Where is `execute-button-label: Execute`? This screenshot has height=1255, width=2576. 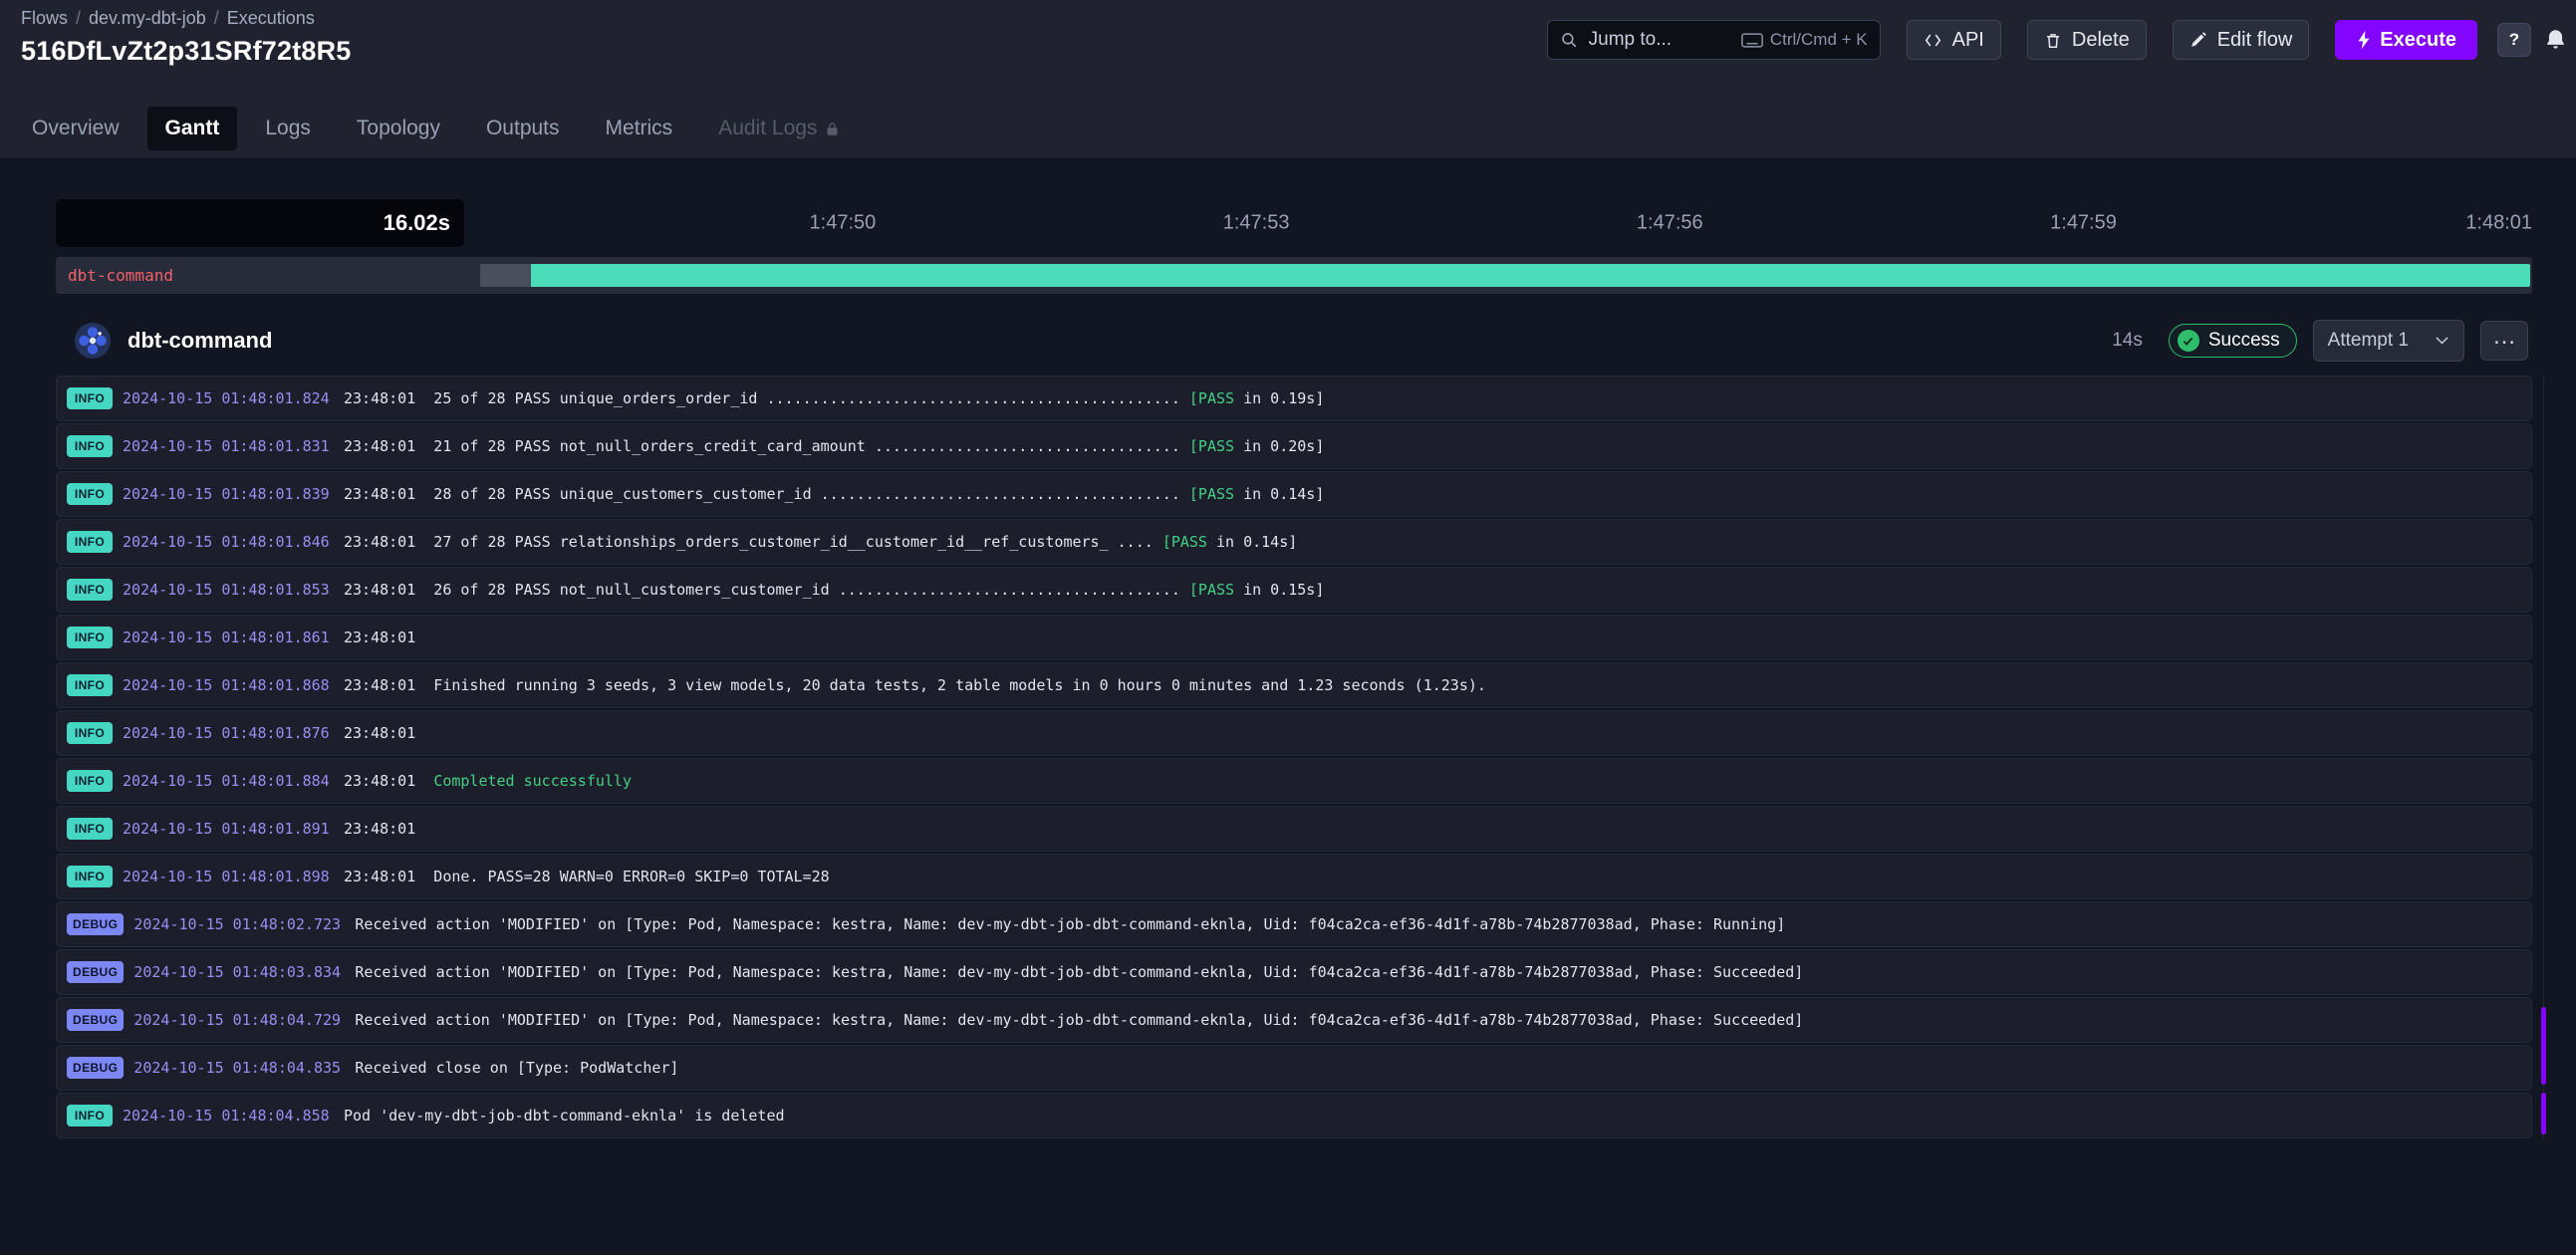
execute-button-label: Execute is located at coordinates (2418, 39).